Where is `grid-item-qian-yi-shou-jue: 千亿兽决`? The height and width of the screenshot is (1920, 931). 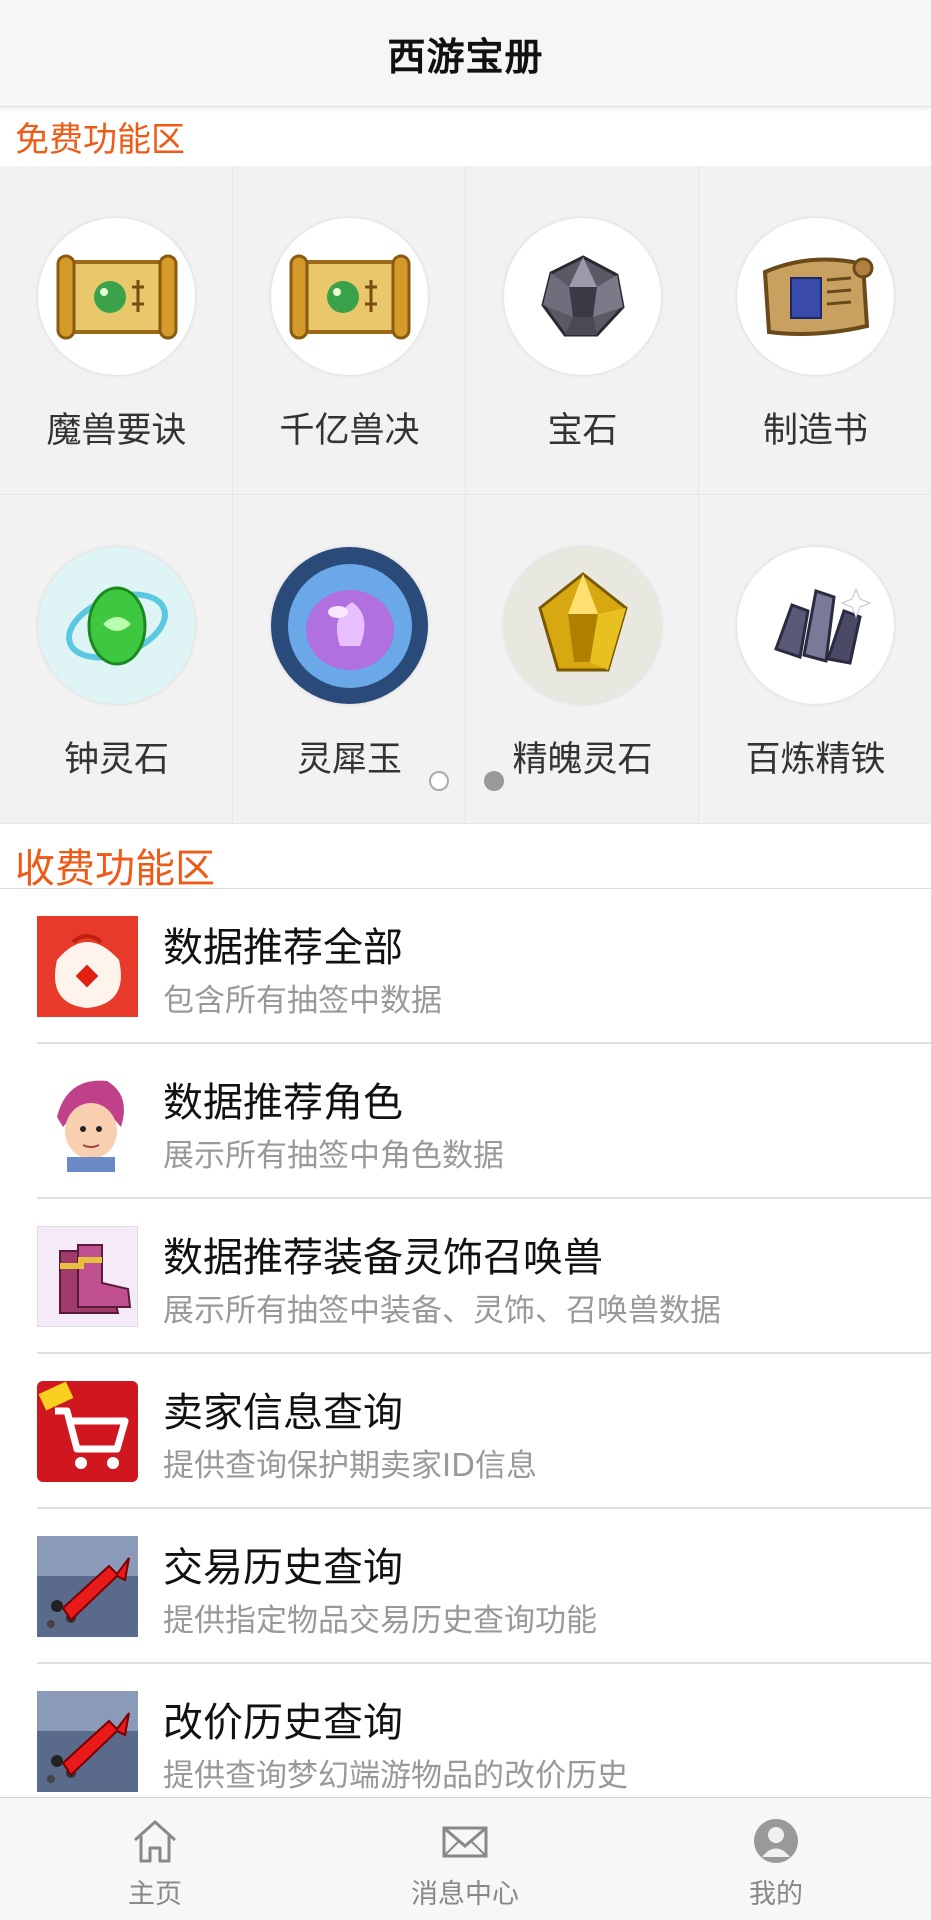 grid-item-qian-yi-shou-jue: 千亿兽决 is located at coordinates (349, 330).